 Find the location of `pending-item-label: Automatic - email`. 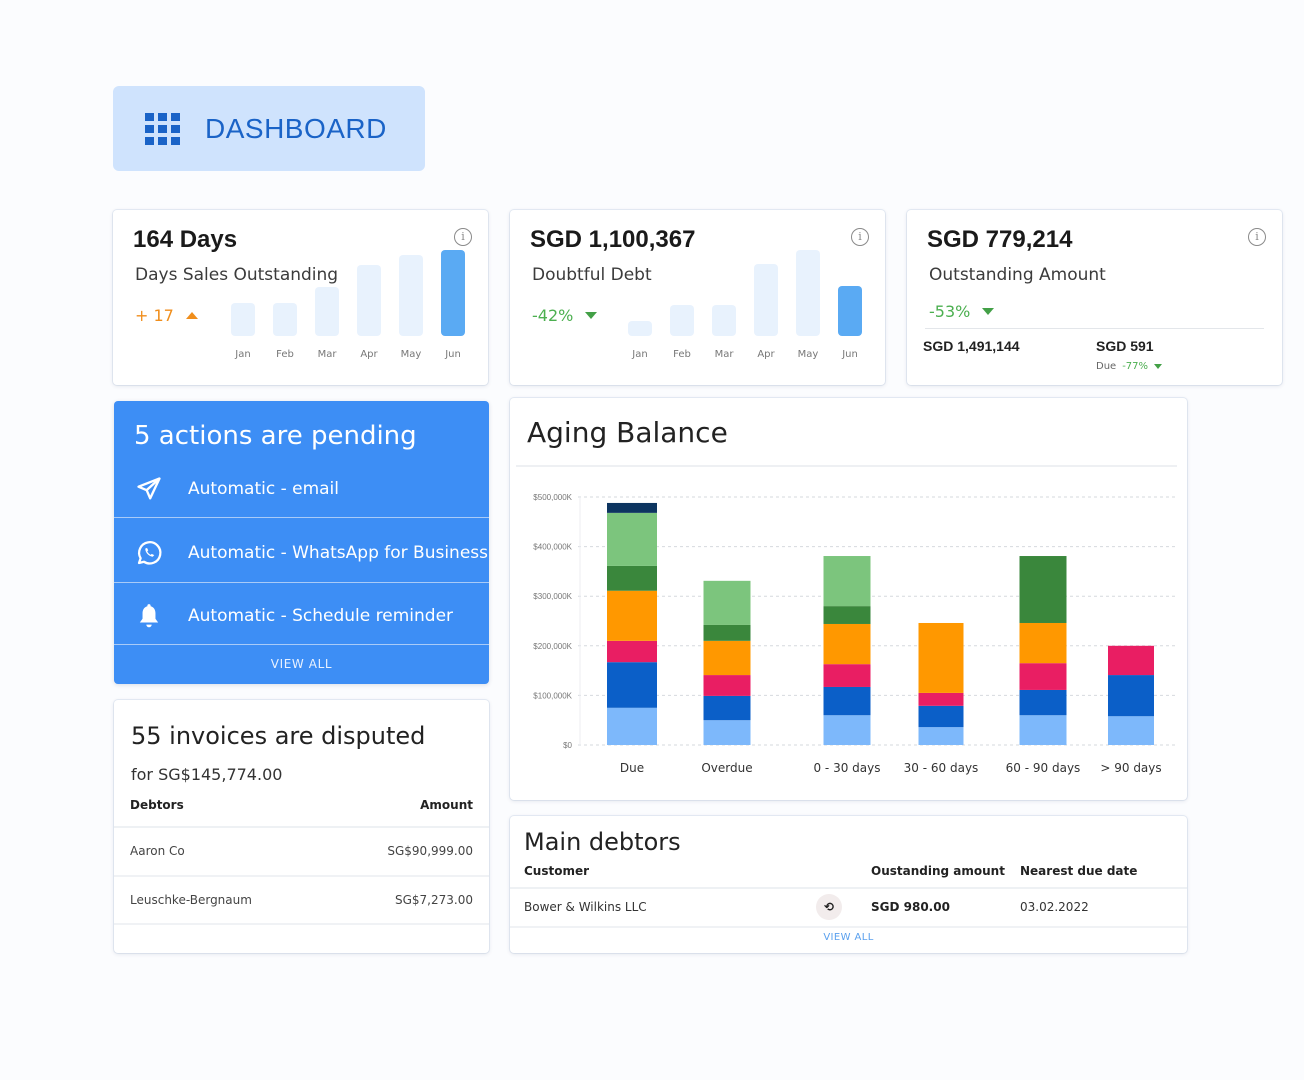

pending-item-label: Automatic - email is located at coordinates (264, 489).